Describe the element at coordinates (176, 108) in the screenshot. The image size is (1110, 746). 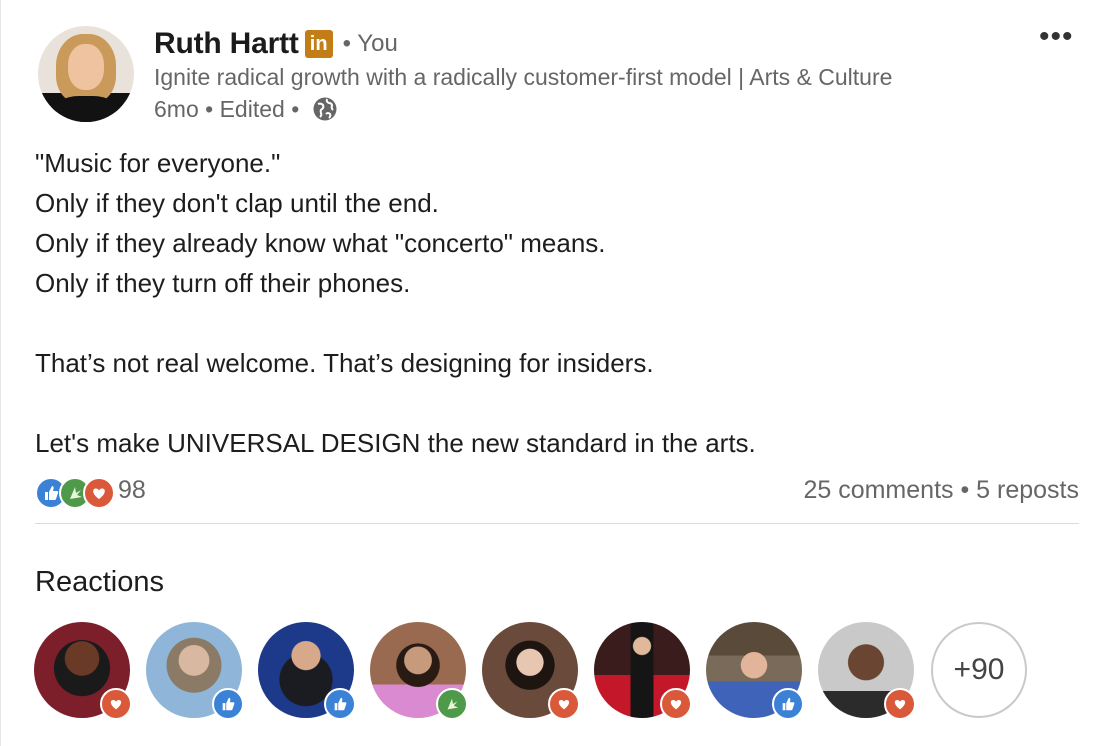
I see `post-time: 6mo` at that location.